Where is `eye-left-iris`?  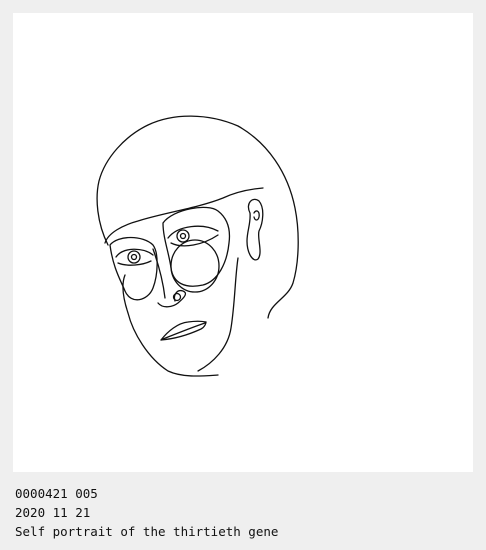 eye-left-iris is located at coordinates (134, 257).